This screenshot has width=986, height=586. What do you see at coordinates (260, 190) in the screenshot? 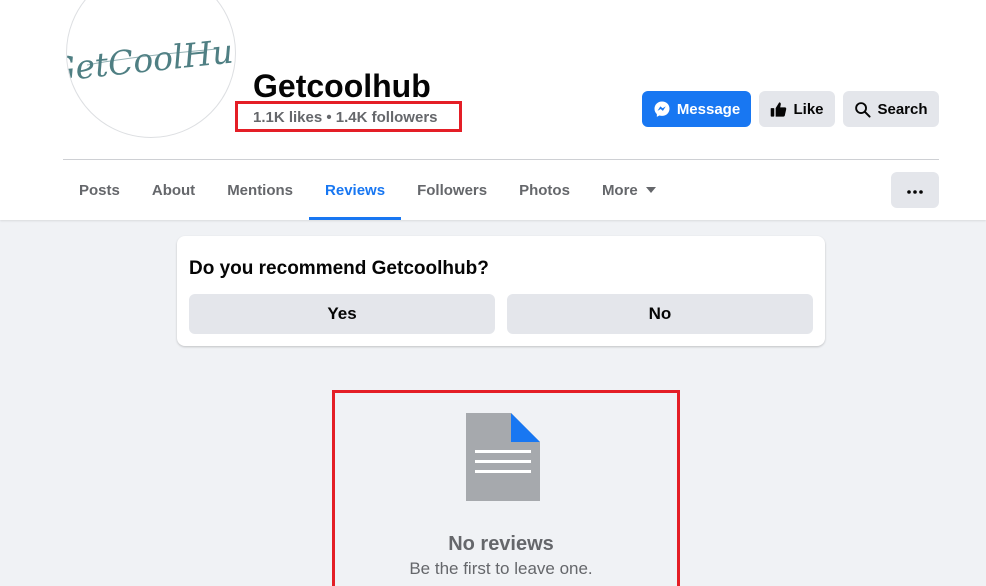
I see `tab-mentions: Mentions` at bounding box center [260, 190].